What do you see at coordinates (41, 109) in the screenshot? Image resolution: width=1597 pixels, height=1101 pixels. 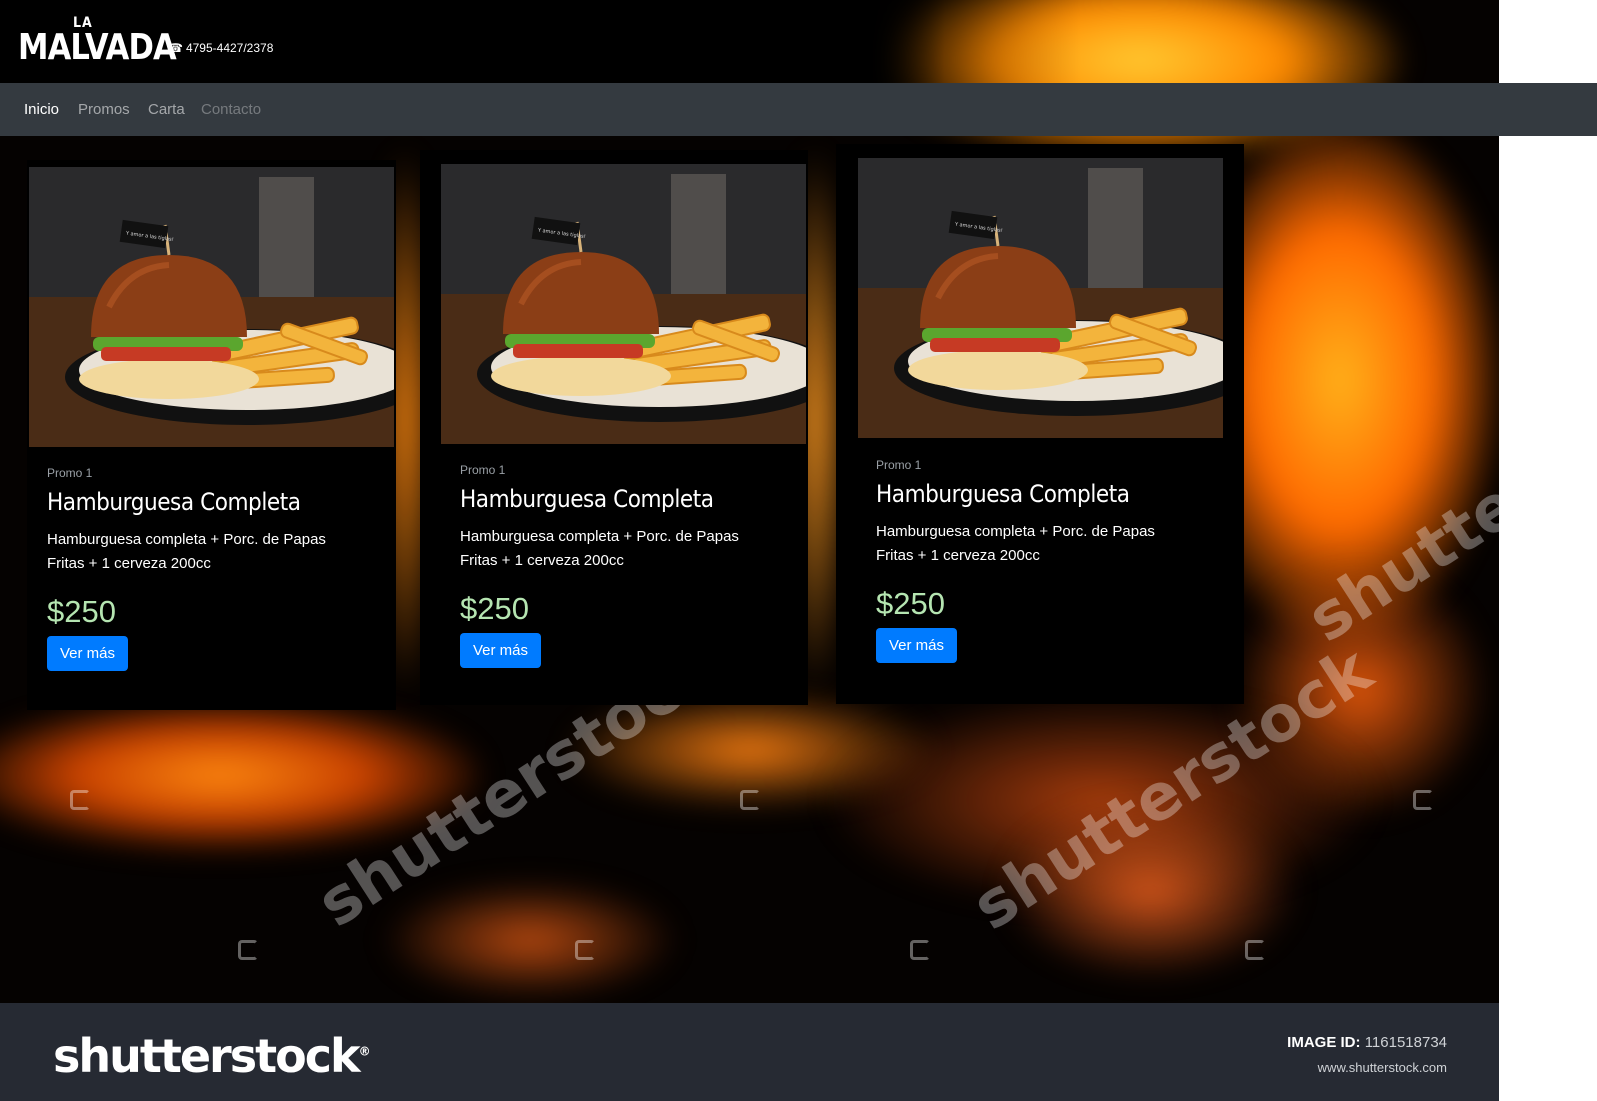 I see `nav-item-inicio: Inicio` at bounding box center [41, 109].